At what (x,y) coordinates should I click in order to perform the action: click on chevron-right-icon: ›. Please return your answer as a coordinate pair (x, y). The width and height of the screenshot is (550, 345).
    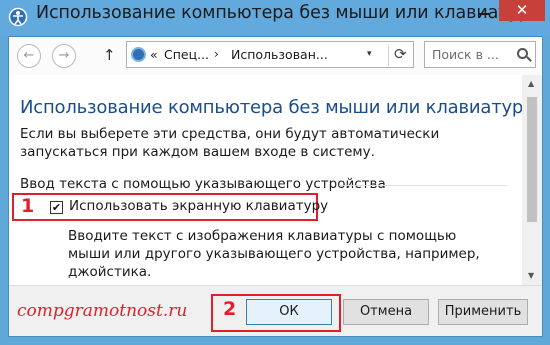
    Looking at the image, I should click on (216, 54).